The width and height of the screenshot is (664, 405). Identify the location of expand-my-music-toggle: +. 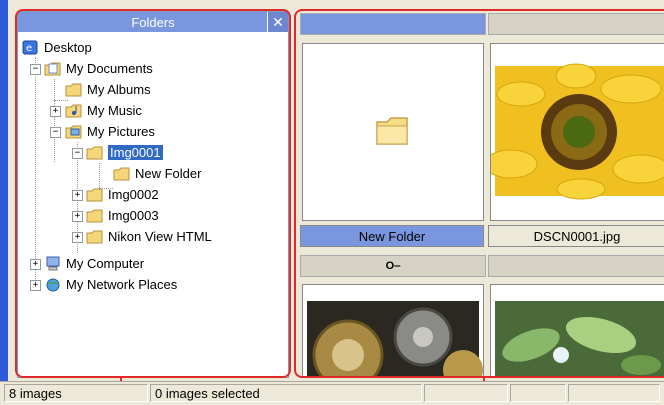
(55, 111).